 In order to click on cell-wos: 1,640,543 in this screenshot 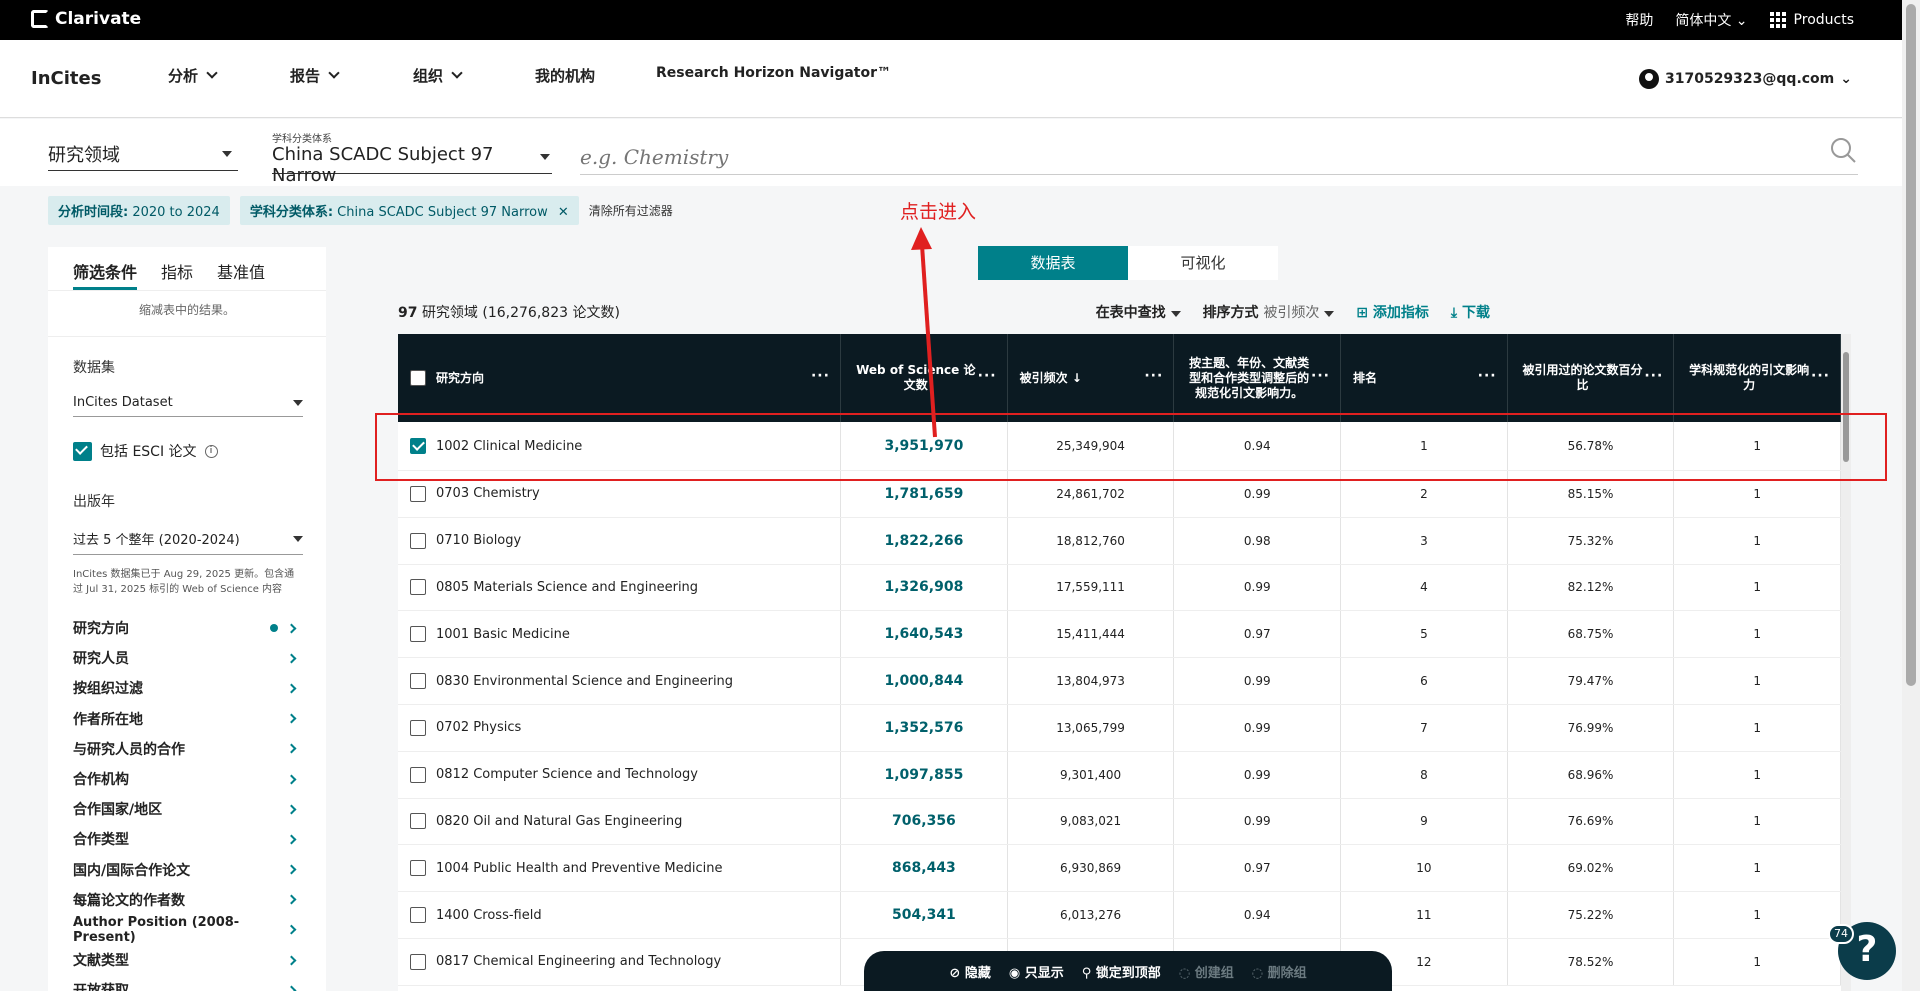, I will do `click(924, 634)`.